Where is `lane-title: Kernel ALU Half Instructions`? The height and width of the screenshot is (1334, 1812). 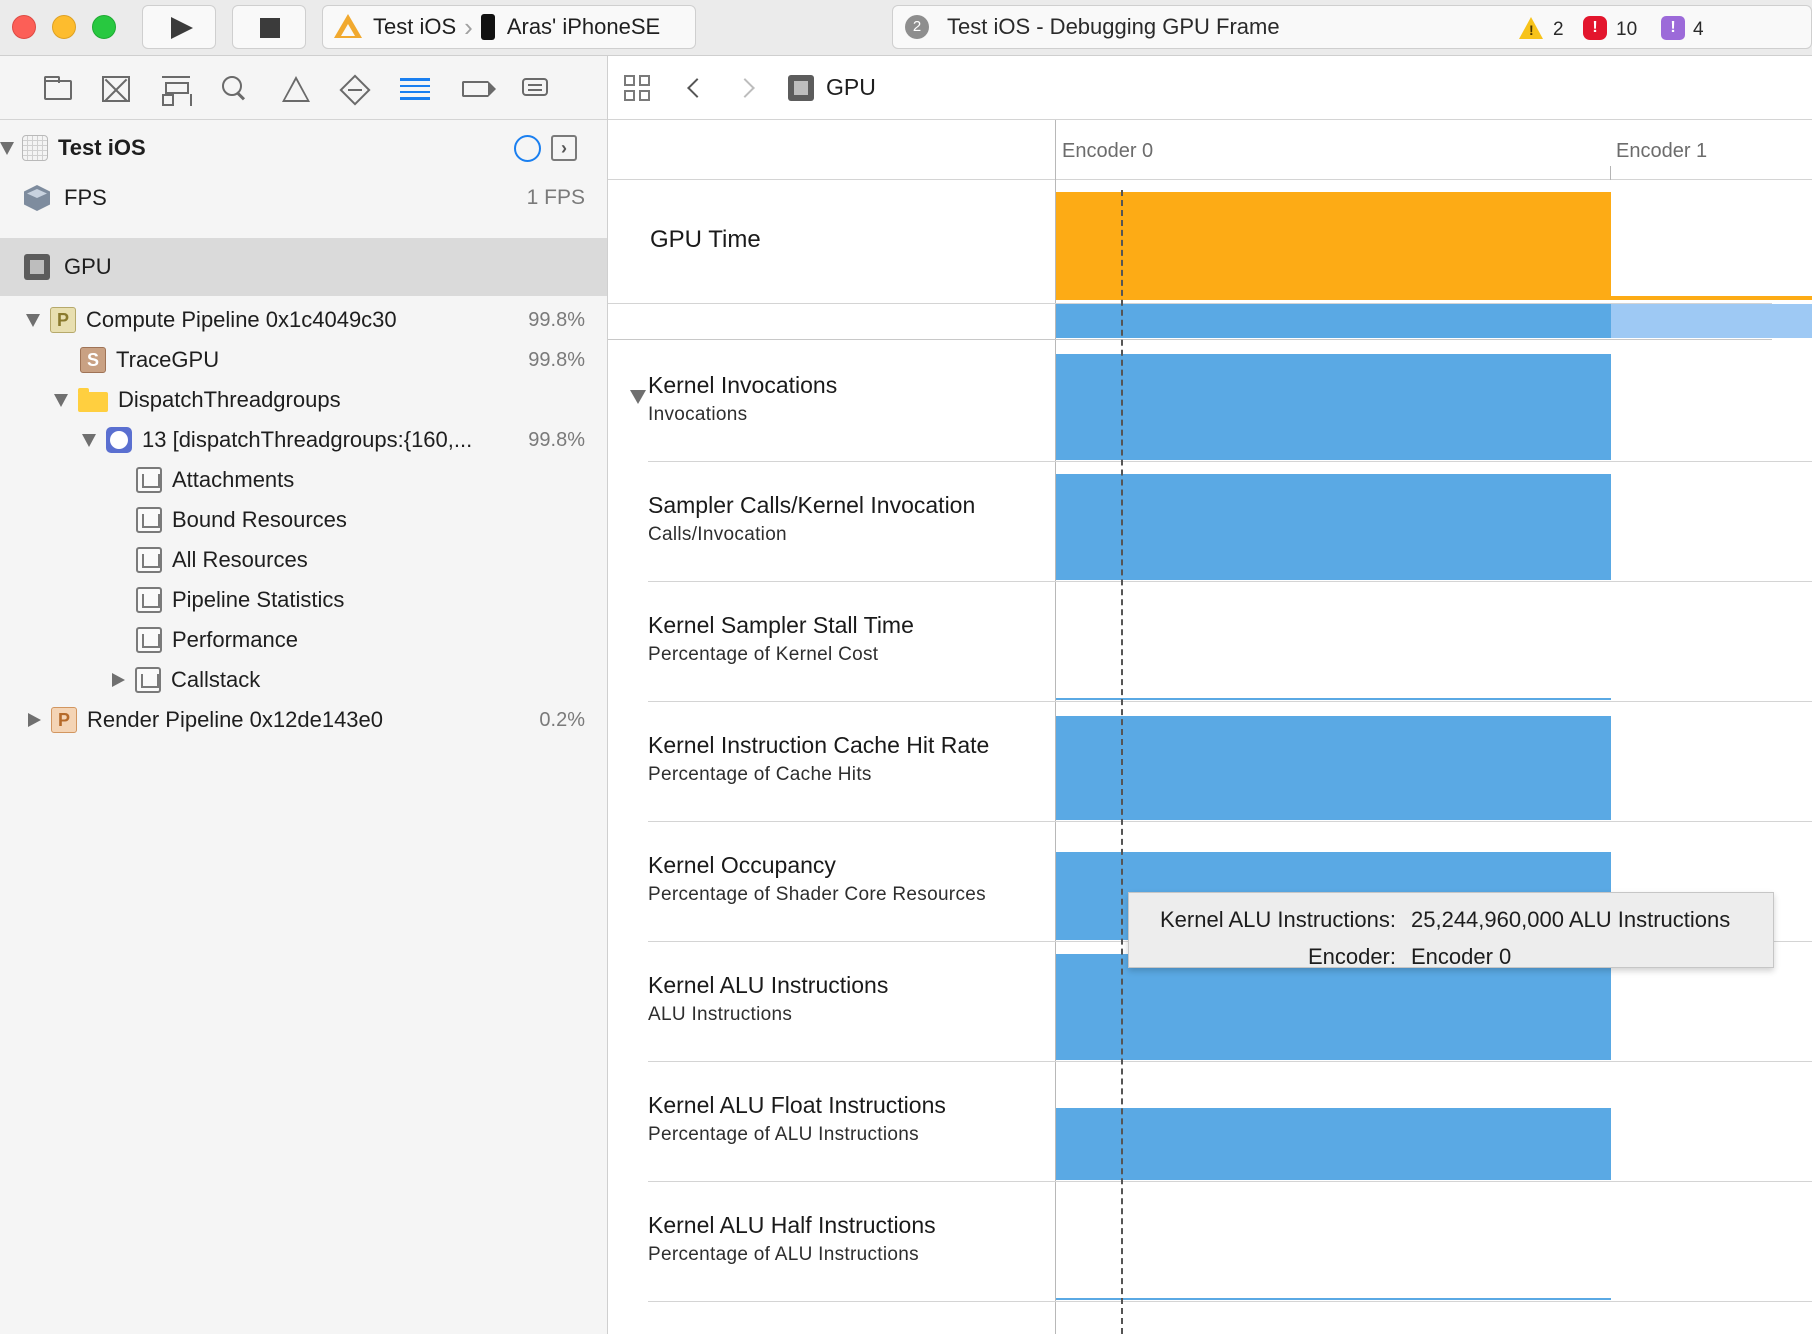
lane-title: Kernel ALU Half Instructions is located at coordinates (792, 1225).